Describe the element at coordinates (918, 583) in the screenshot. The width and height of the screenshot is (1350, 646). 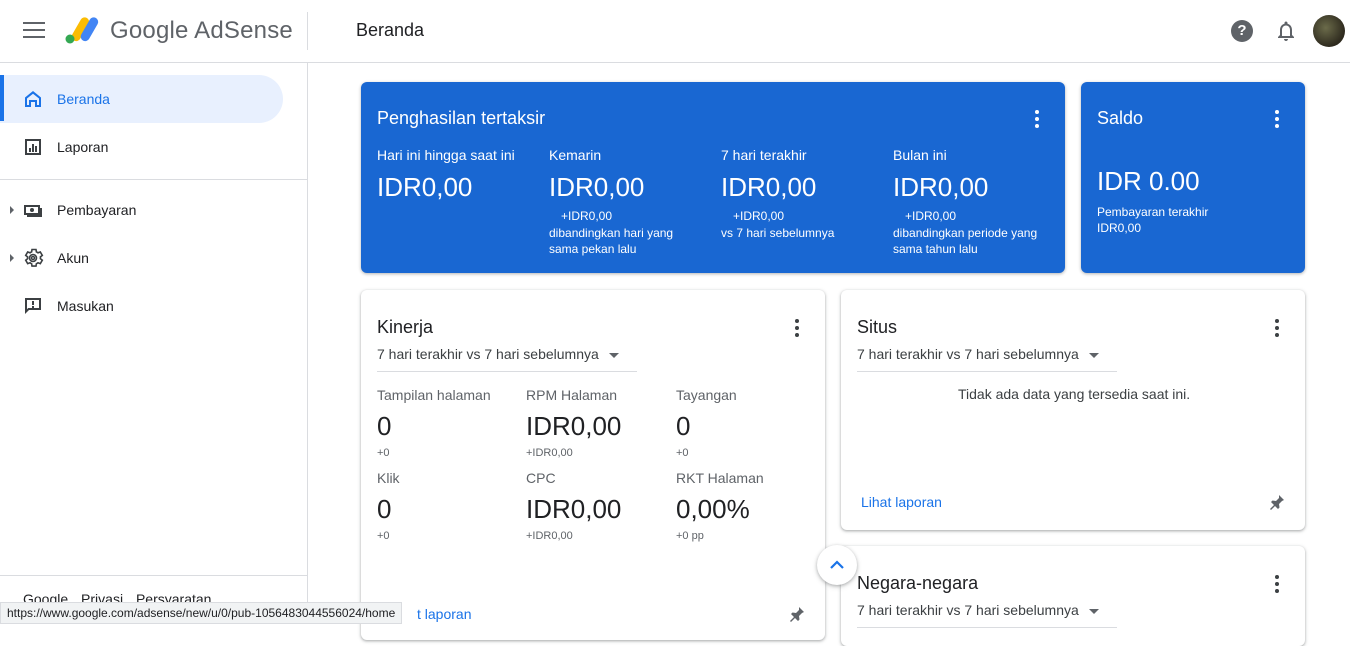
I see `countries-title: Negara-negara` at that location.